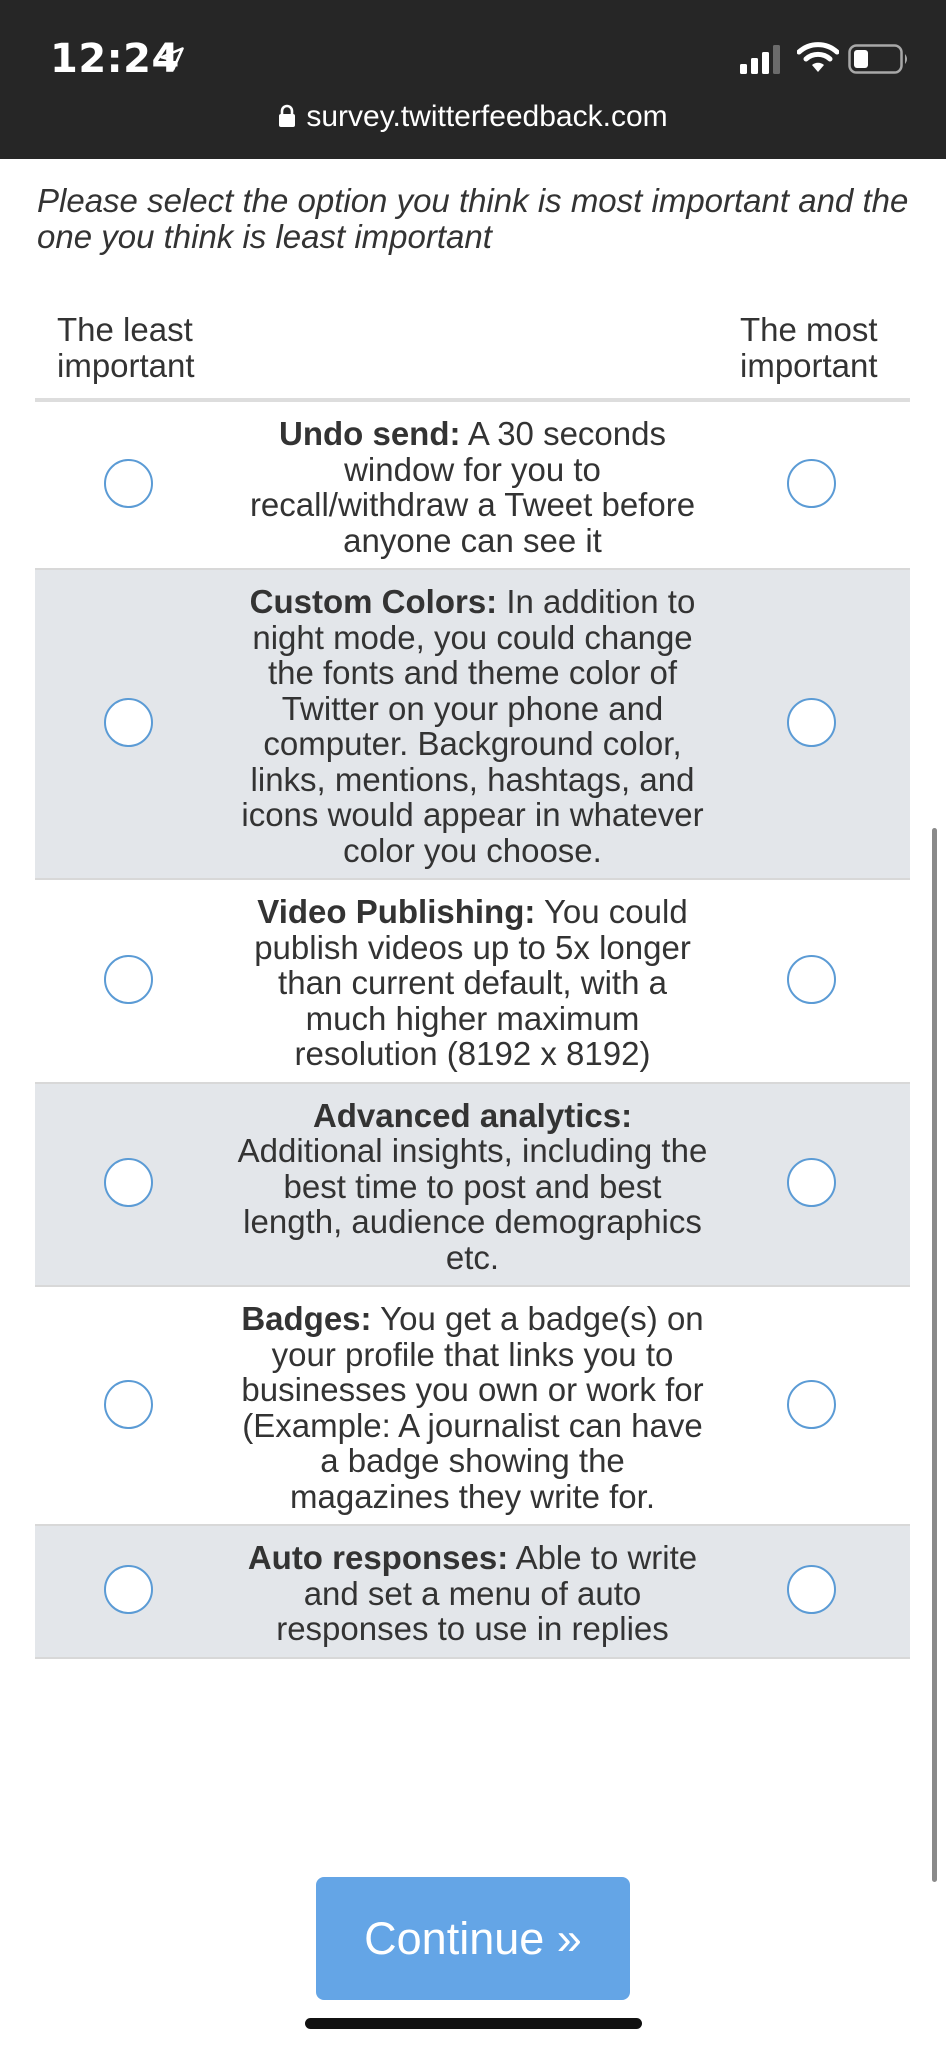  Describe the element at coordinates (473, 2023) in the screenshot. I see `home-indicator` at that location.